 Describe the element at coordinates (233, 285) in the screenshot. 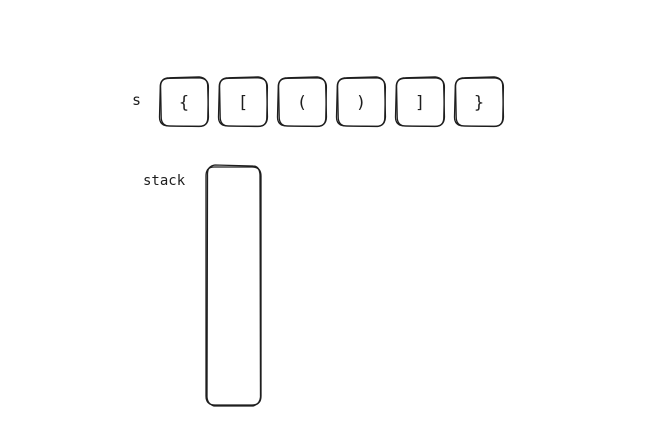

I see `stack-container` at that location.